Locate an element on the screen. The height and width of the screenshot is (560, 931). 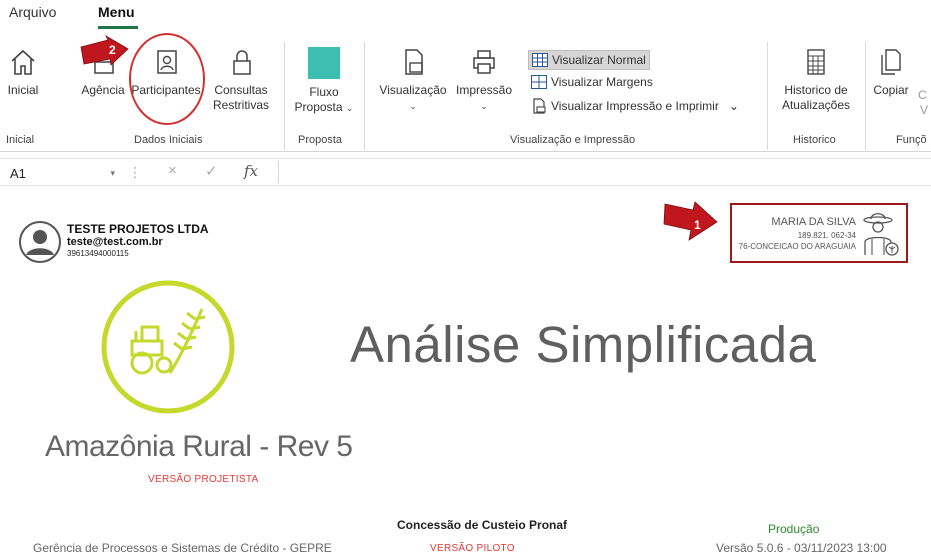
printer-icon is located at coordinates (484, 62).